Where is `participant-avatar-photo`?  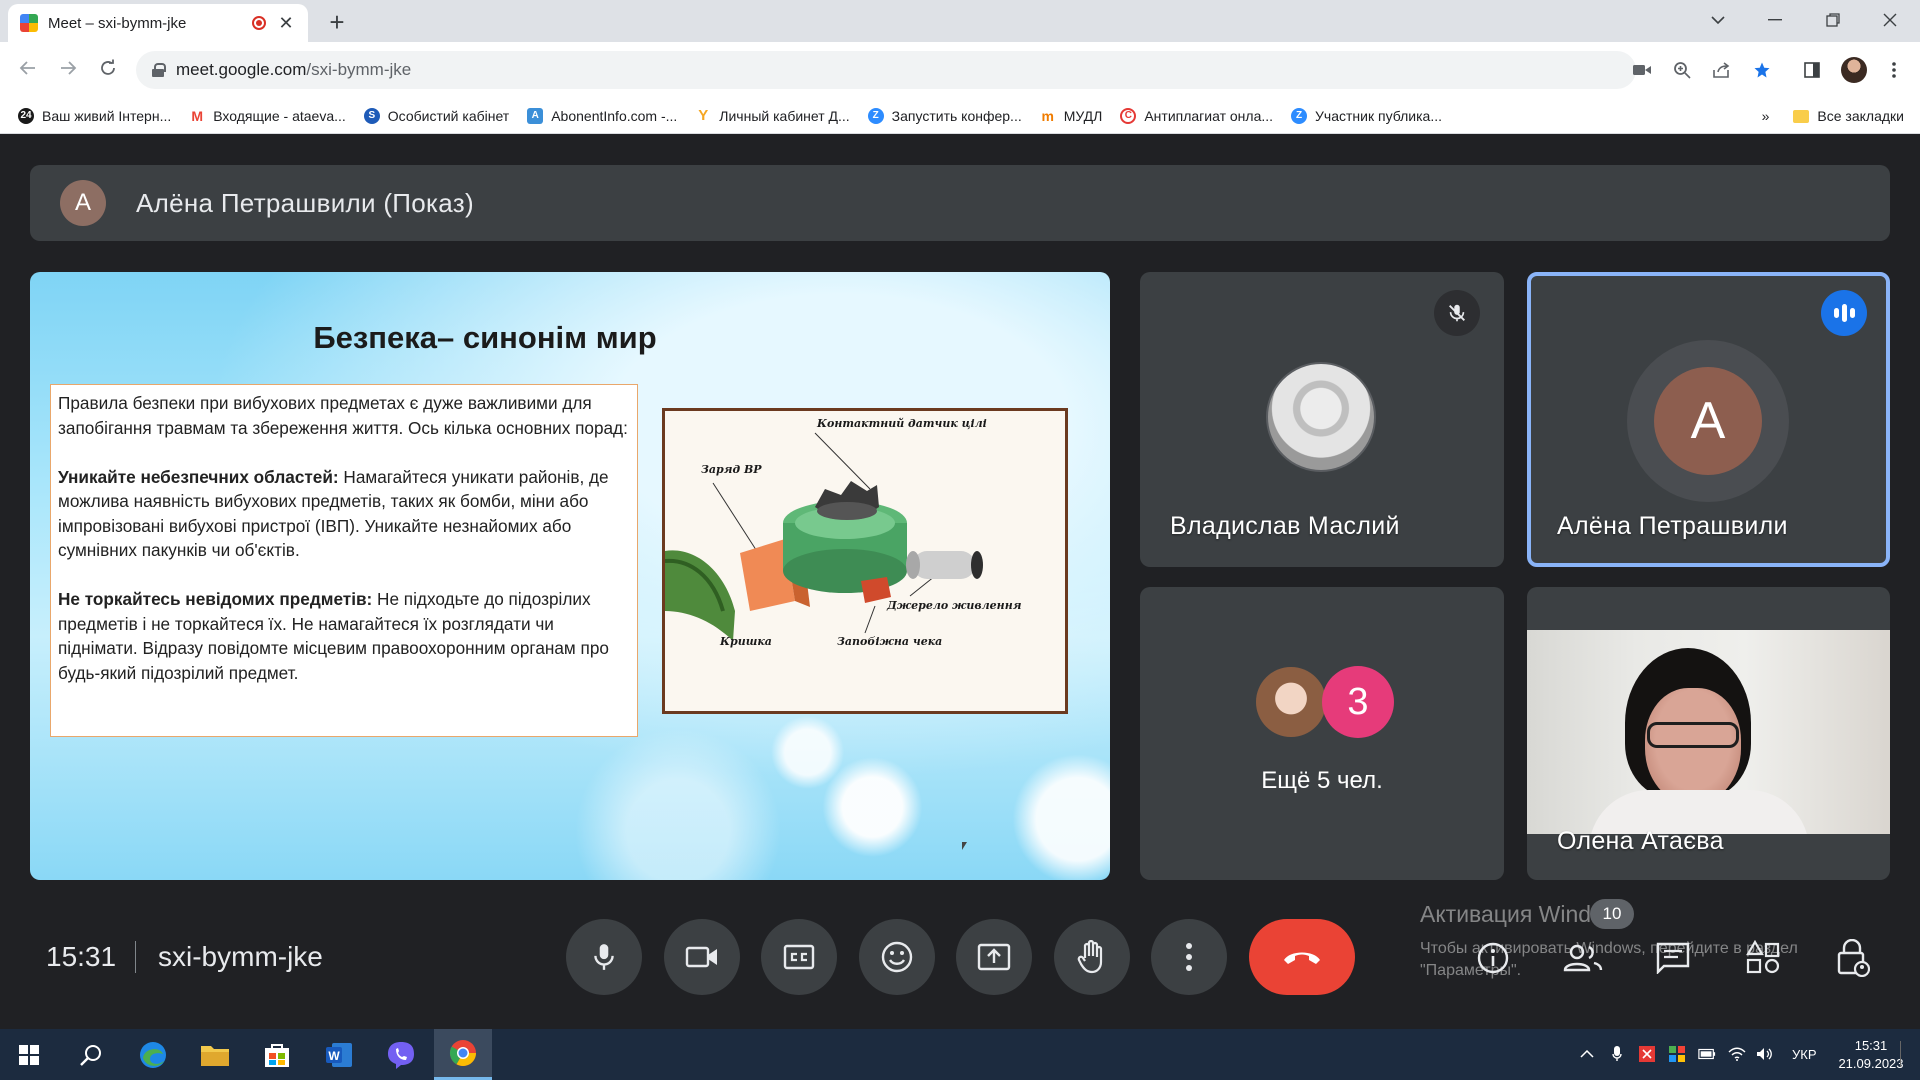
participant-avatar-photo is located at coordinates (1321, 417).